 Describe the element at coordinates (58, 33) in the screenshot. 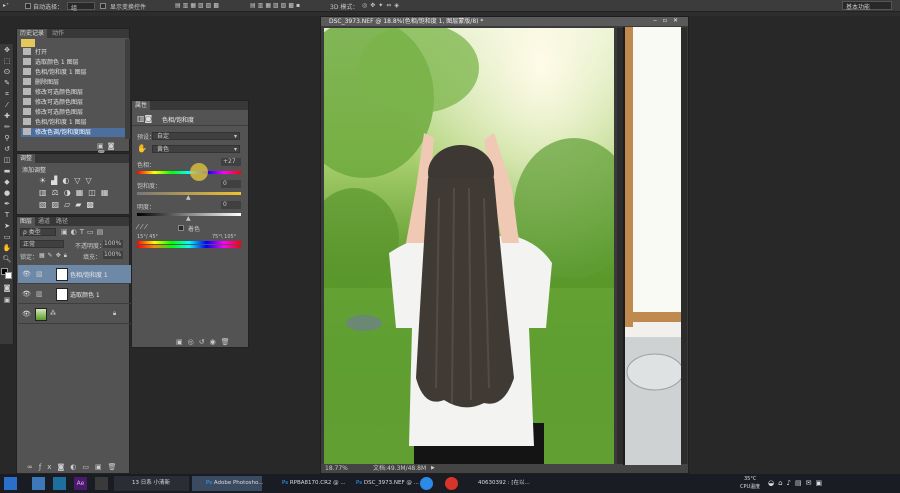

I see `tab-actions: 动作` at that location.